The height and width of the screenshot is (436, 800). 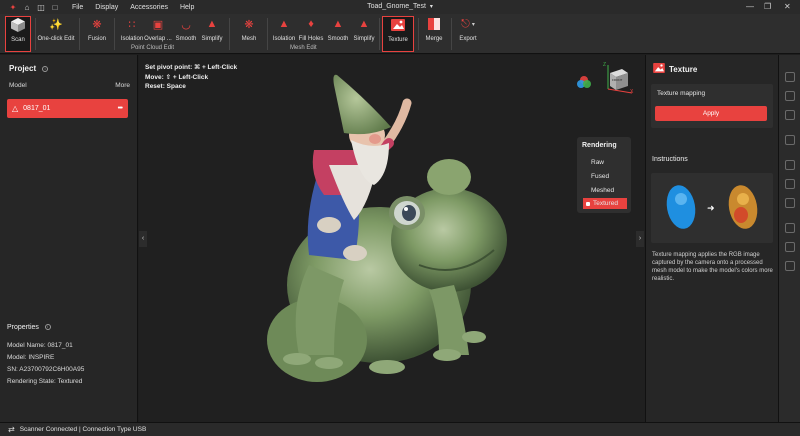 I want to click on apply-button: Apply, so click(x=711, y=113).